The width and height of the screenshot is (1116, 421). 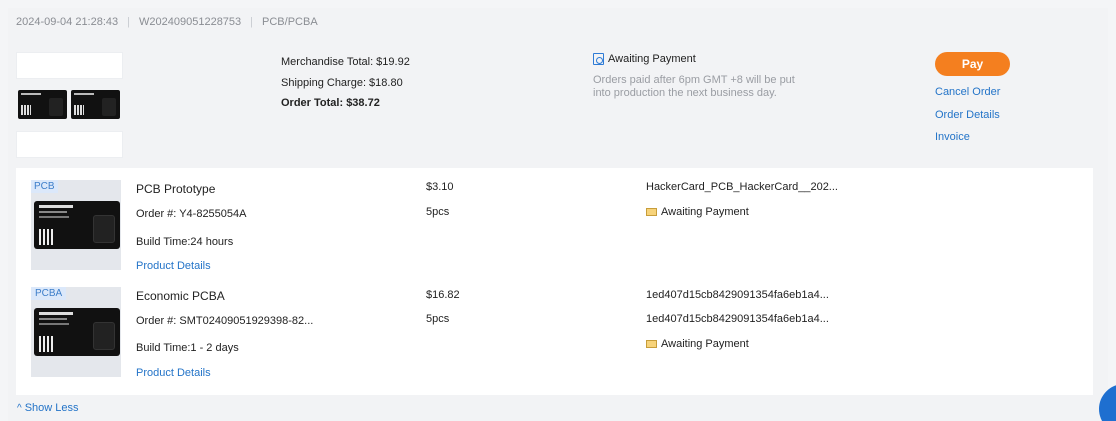 I want to click on status-label: Awaiting Payment, so click(x=652, y=59).